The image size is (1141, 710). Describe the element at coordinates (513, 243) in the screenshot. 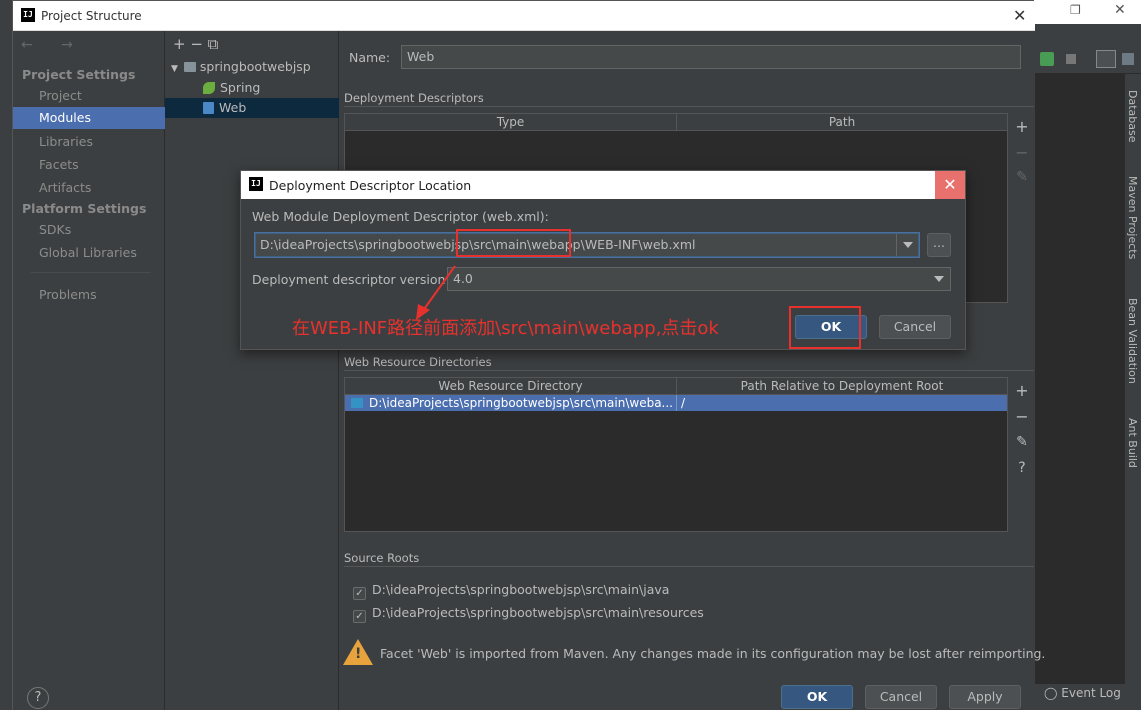

I see `highlight-webapp-box` at that location.